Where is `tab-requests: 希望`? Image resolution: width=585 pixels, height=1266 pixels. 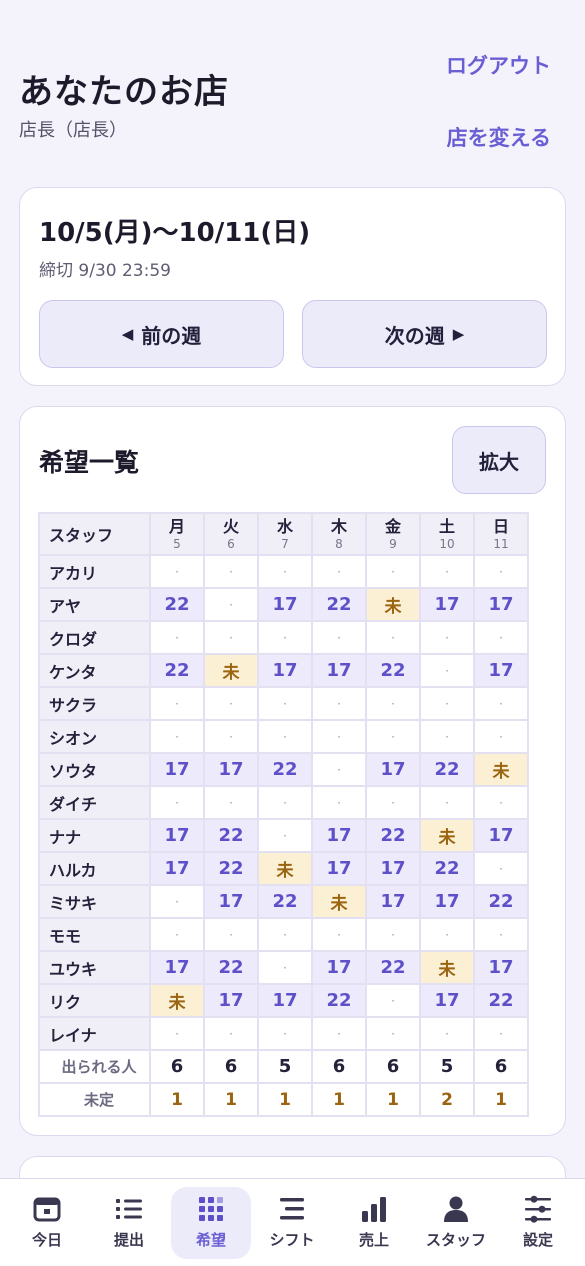
tab-requests: 希望 is located at coordinates (211, 1223).